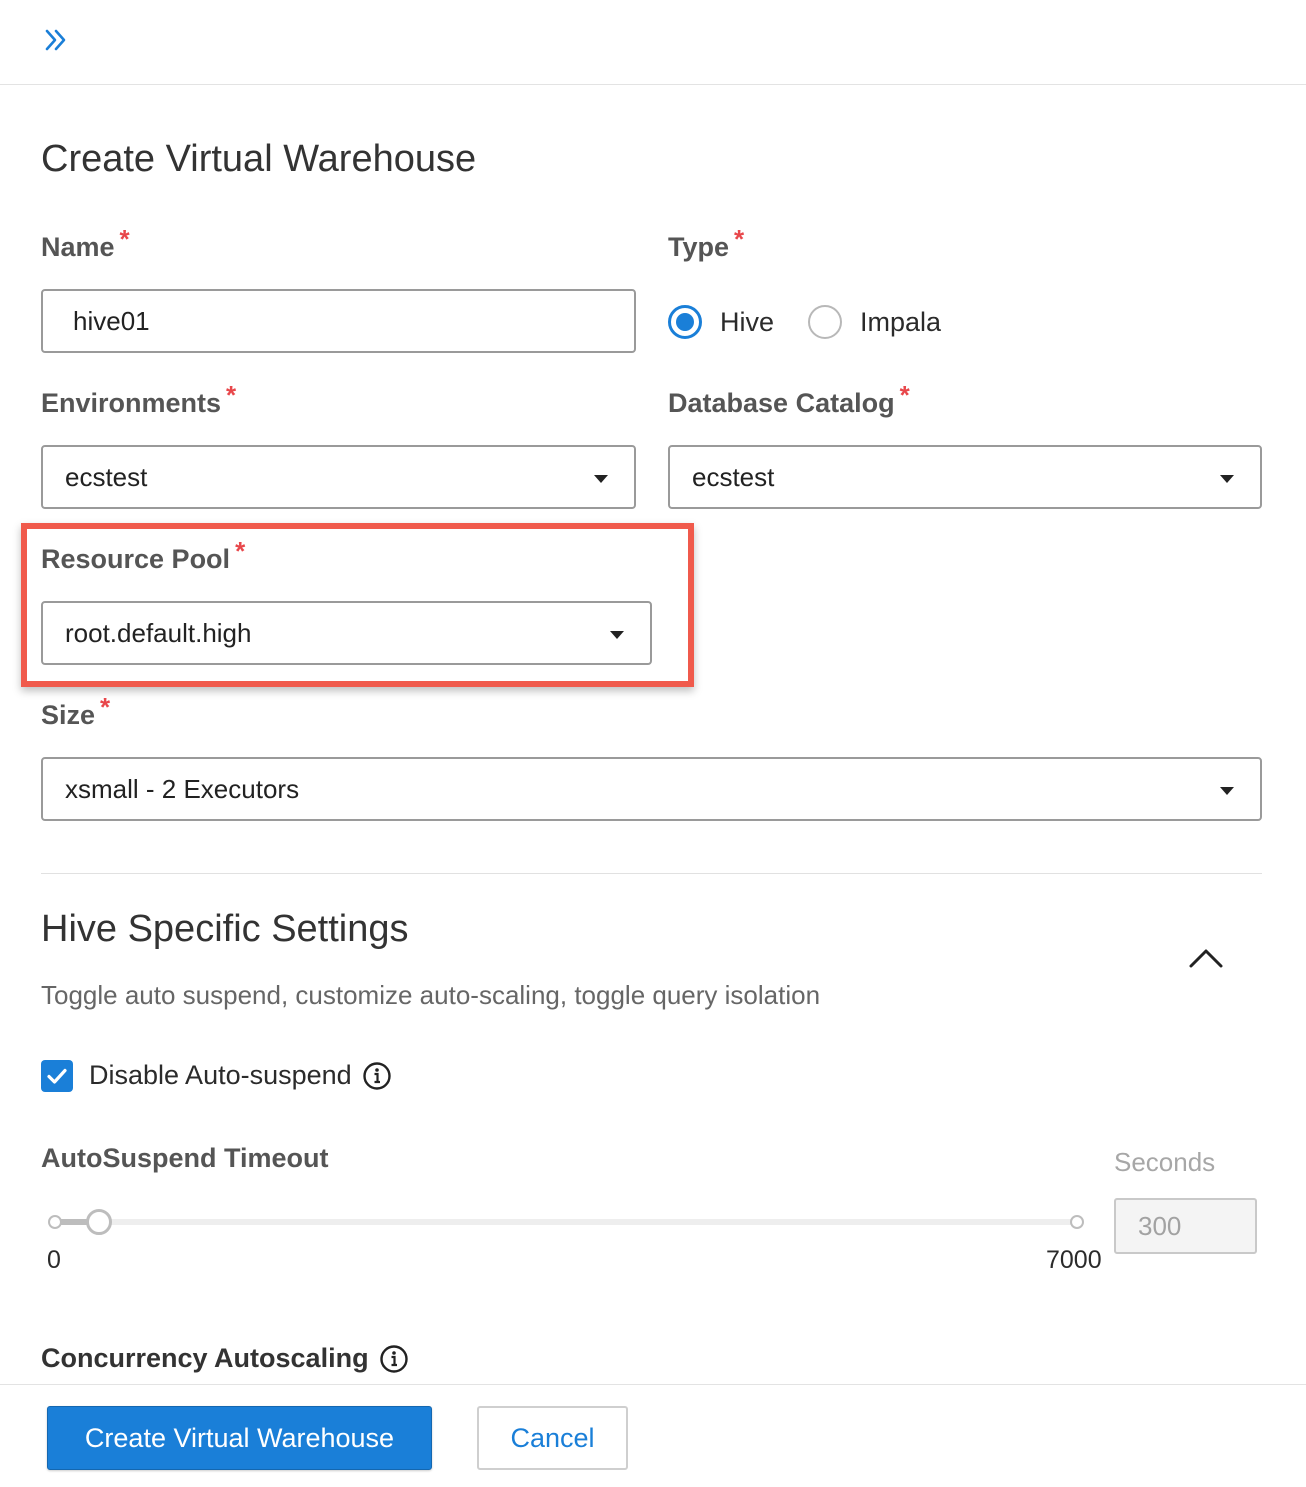 This screenshot has width=1306, height=1487. Describe the element at coordinates (338, 321) in the screenshot. I see `name-input: hive01` at that location.